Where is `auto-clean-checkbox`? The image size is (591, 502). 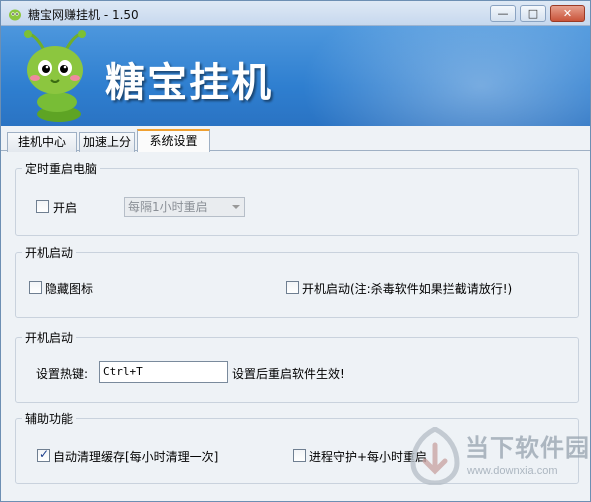
auto-clean-checkbox is located at coordinates (43, 454).